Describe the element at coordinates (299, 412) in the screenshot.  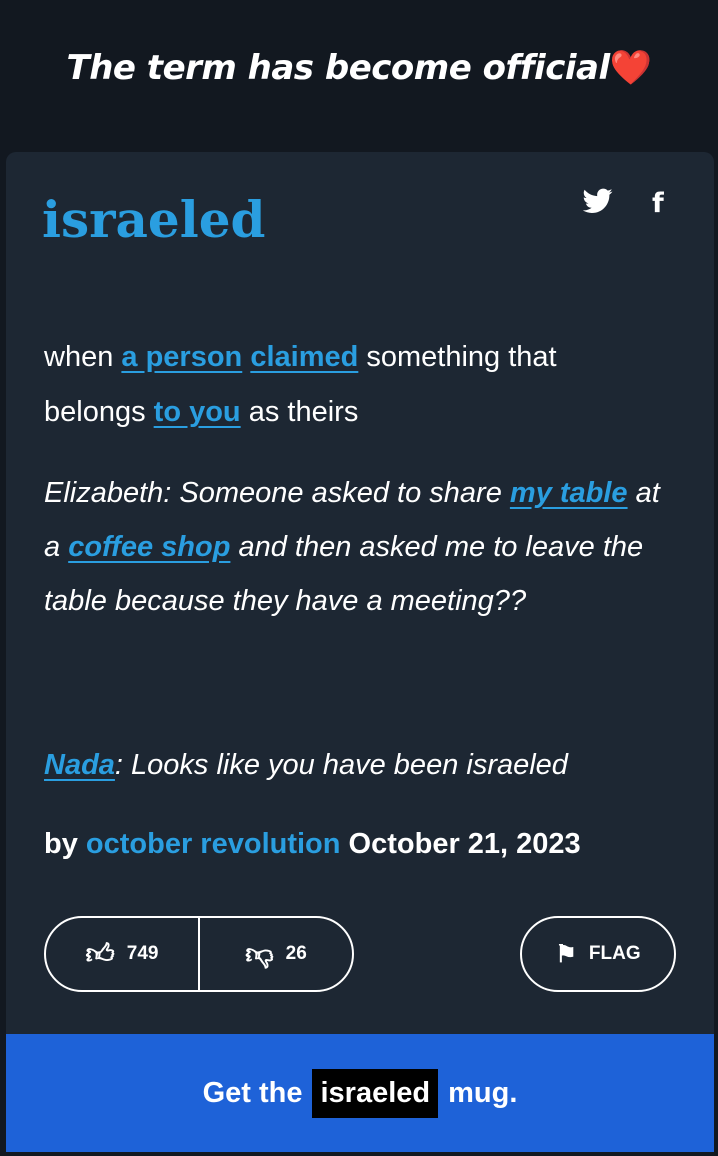
I see `meaning-text: as theirs` at that location.